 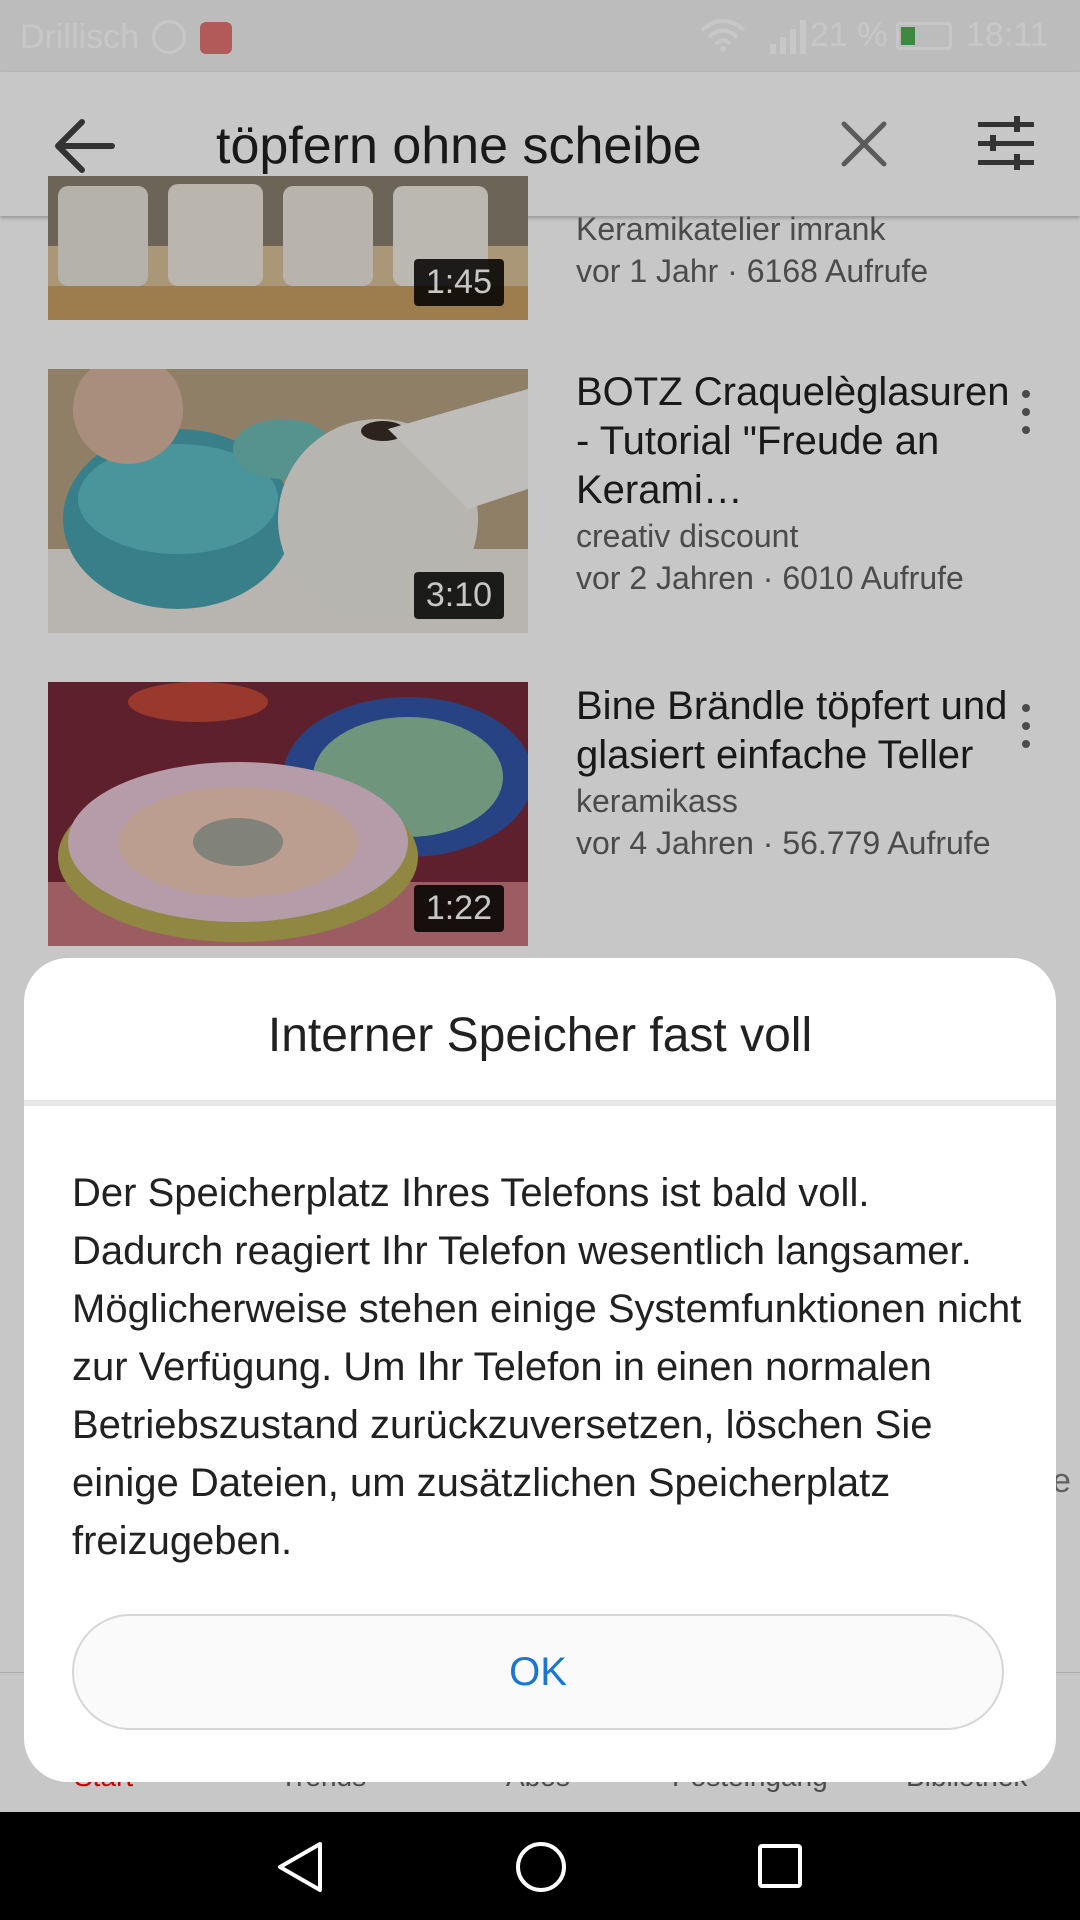 What do you see at coordinates (540, 1035) in the screenshot?
I see `dialog-title: Interner Speicher fast voll` at bounding box center [540, 1035].